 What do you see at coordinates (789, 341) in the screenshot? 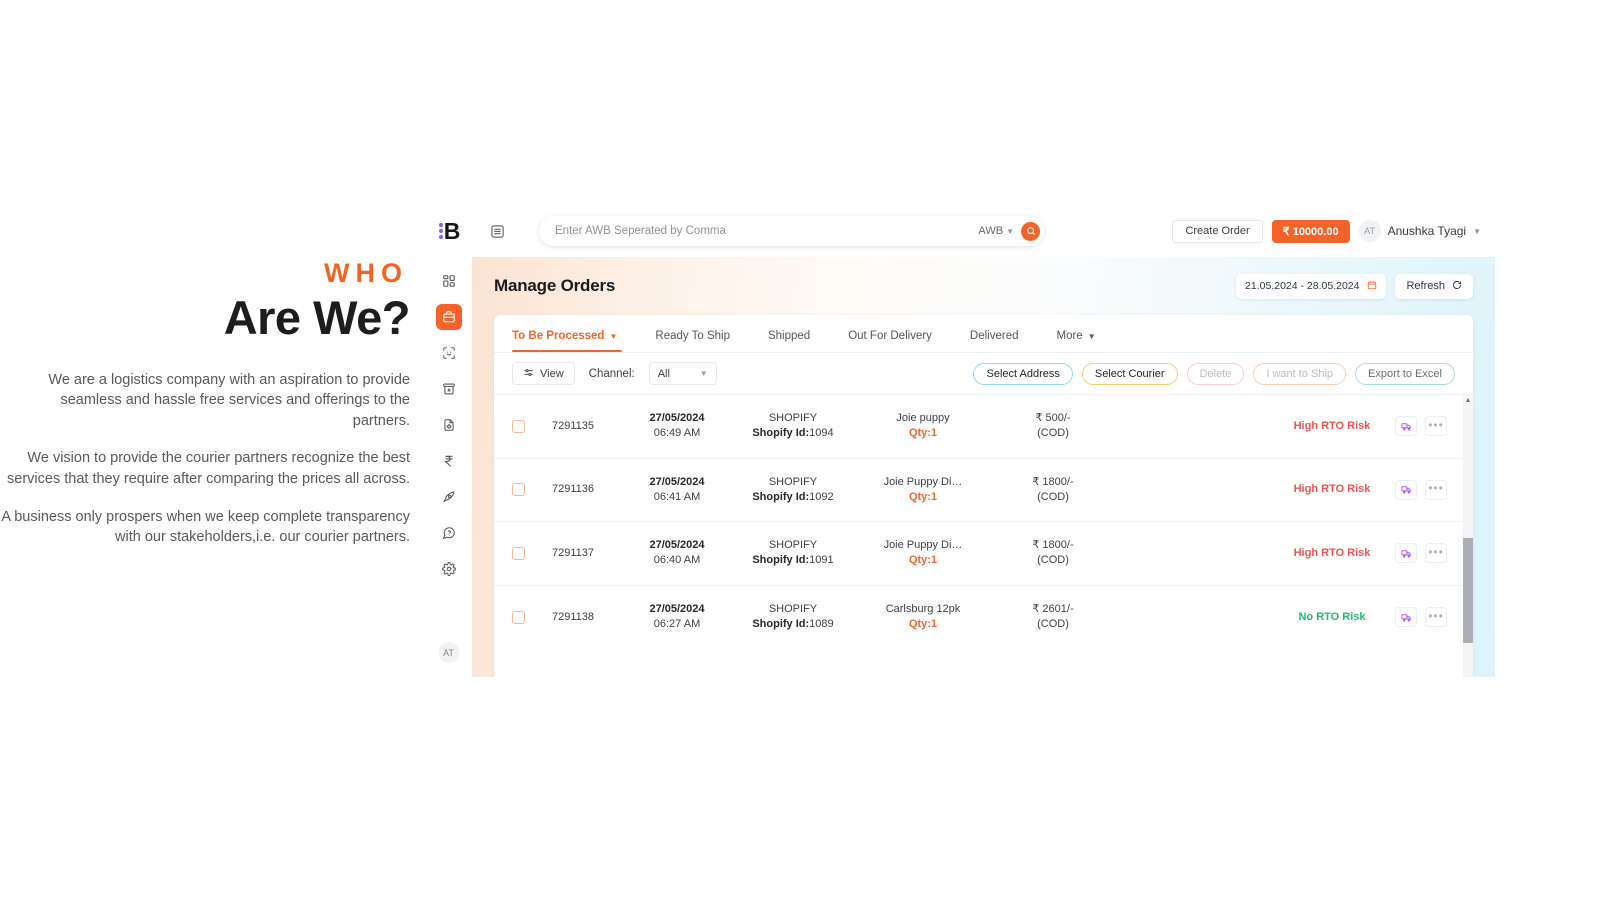
I see `tab-shipped: Shipped` at bounding box center [789, 341].